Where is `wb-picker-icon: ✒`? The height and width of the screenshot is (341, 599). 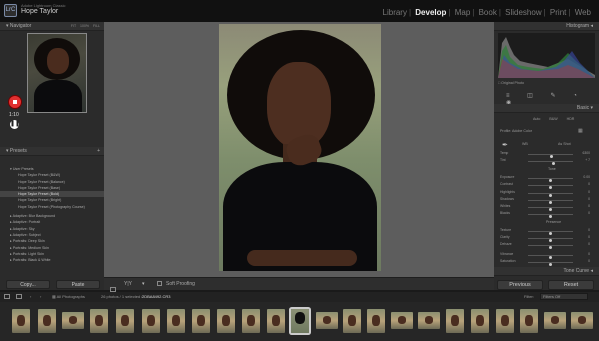 wb-picker-icon: ✒ is located at coordinates (505, 145).